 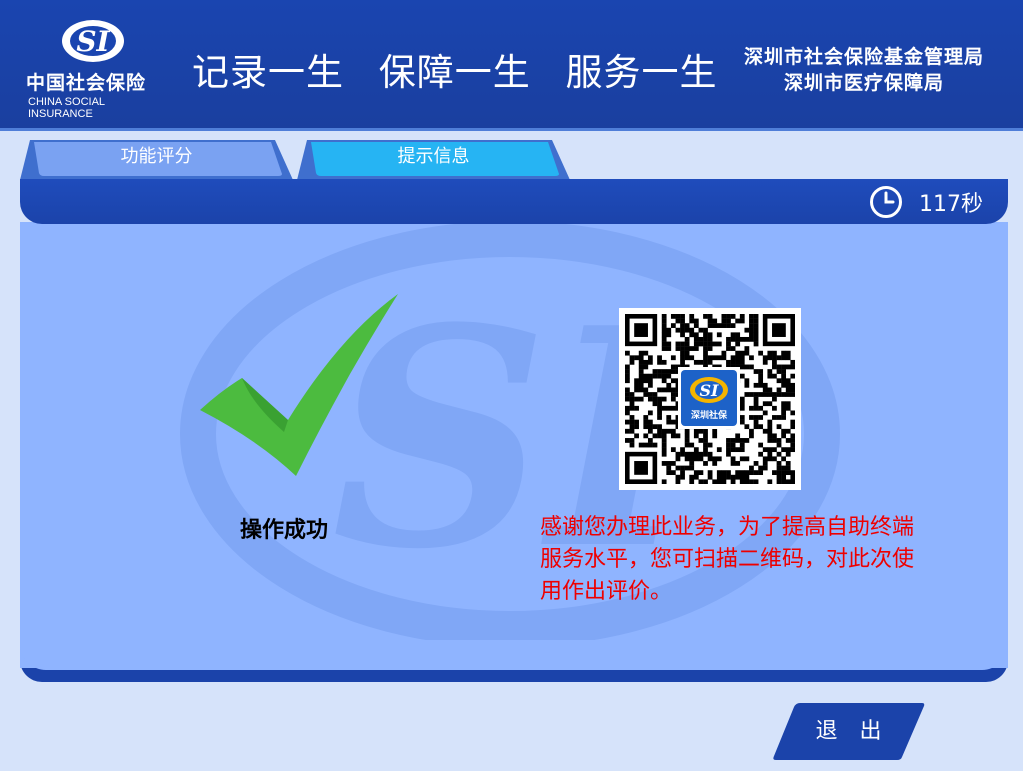 I want to click on exit-button-label: 退 出, so click(x=848, y=731).